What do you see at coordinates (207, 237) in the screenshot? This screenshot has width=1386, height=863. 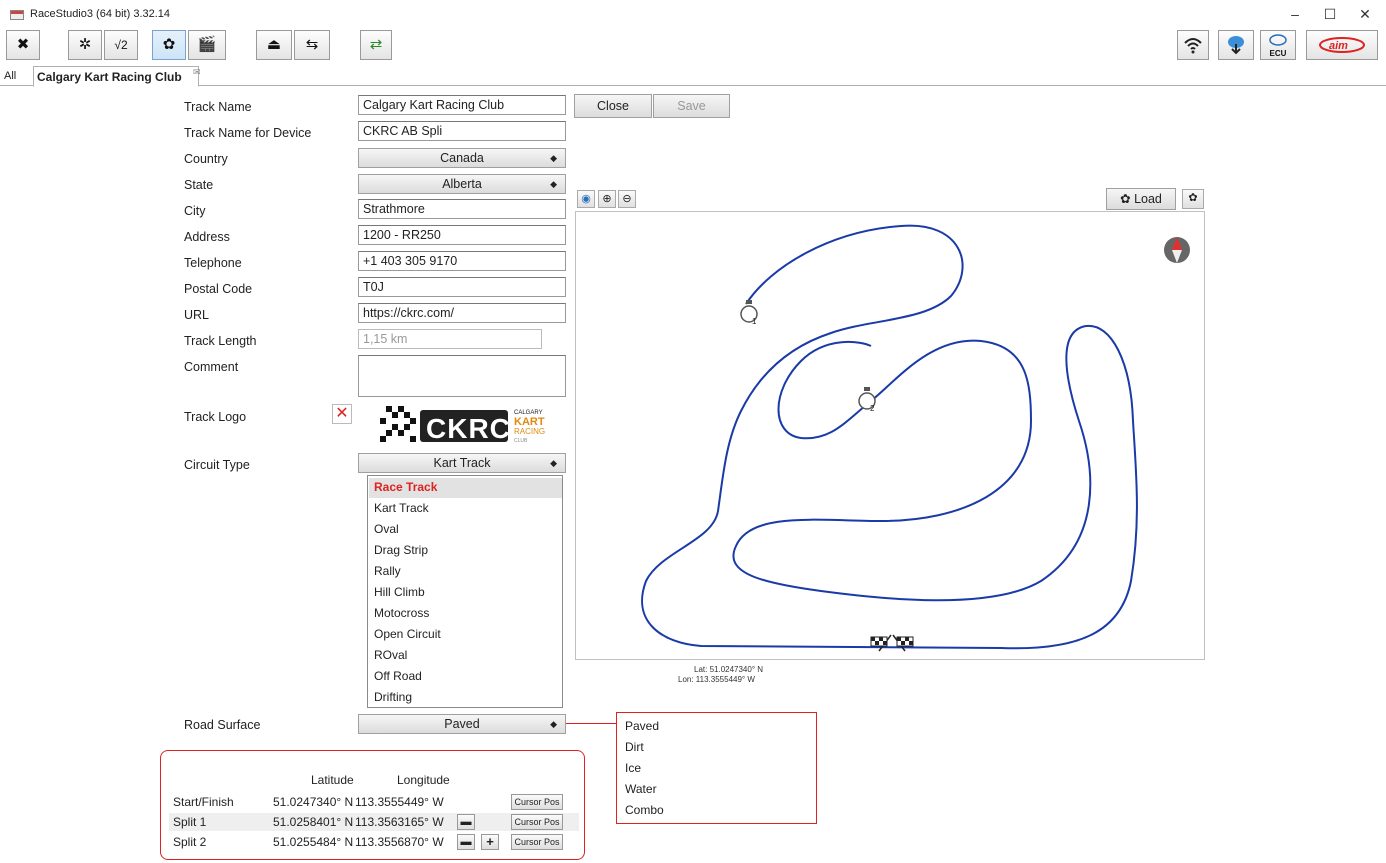 I see `address-label: Address` at bounding box center [207, 237].